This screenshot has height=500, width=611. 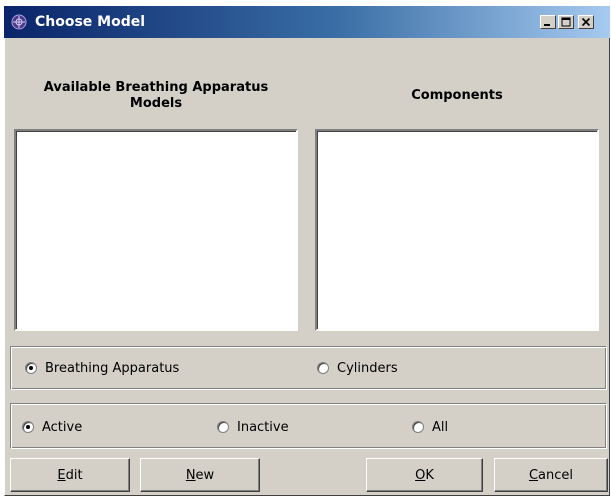 What do you see at coordinates (112, 368) in the screenshot?
I see `radio-label: Breathing Apparatus` at bounding box center [112, 368].